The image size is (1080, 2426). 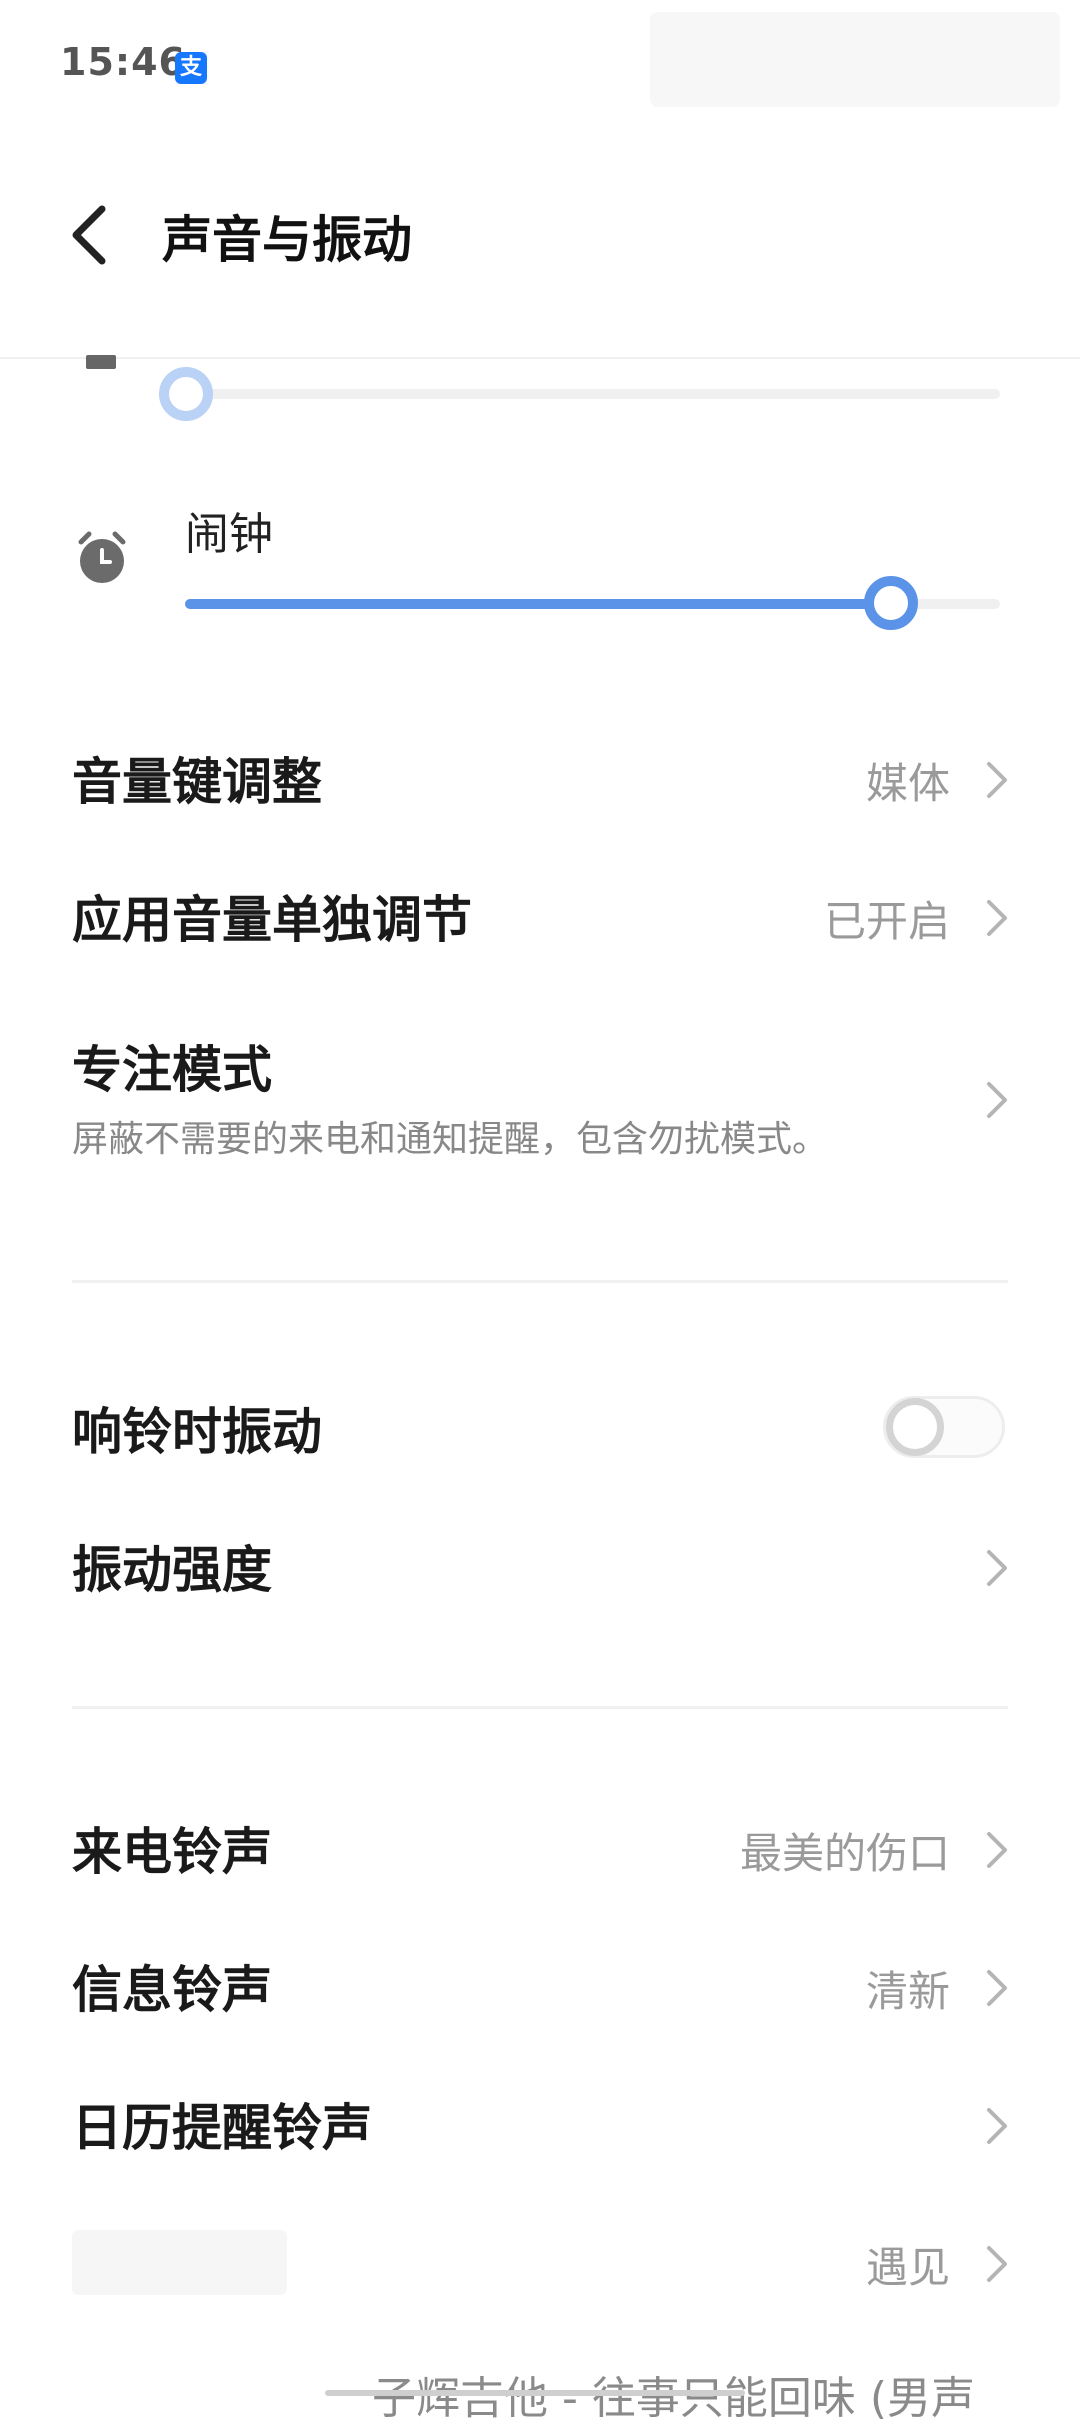 I want to click on back-button, so click(x=90, y=235).